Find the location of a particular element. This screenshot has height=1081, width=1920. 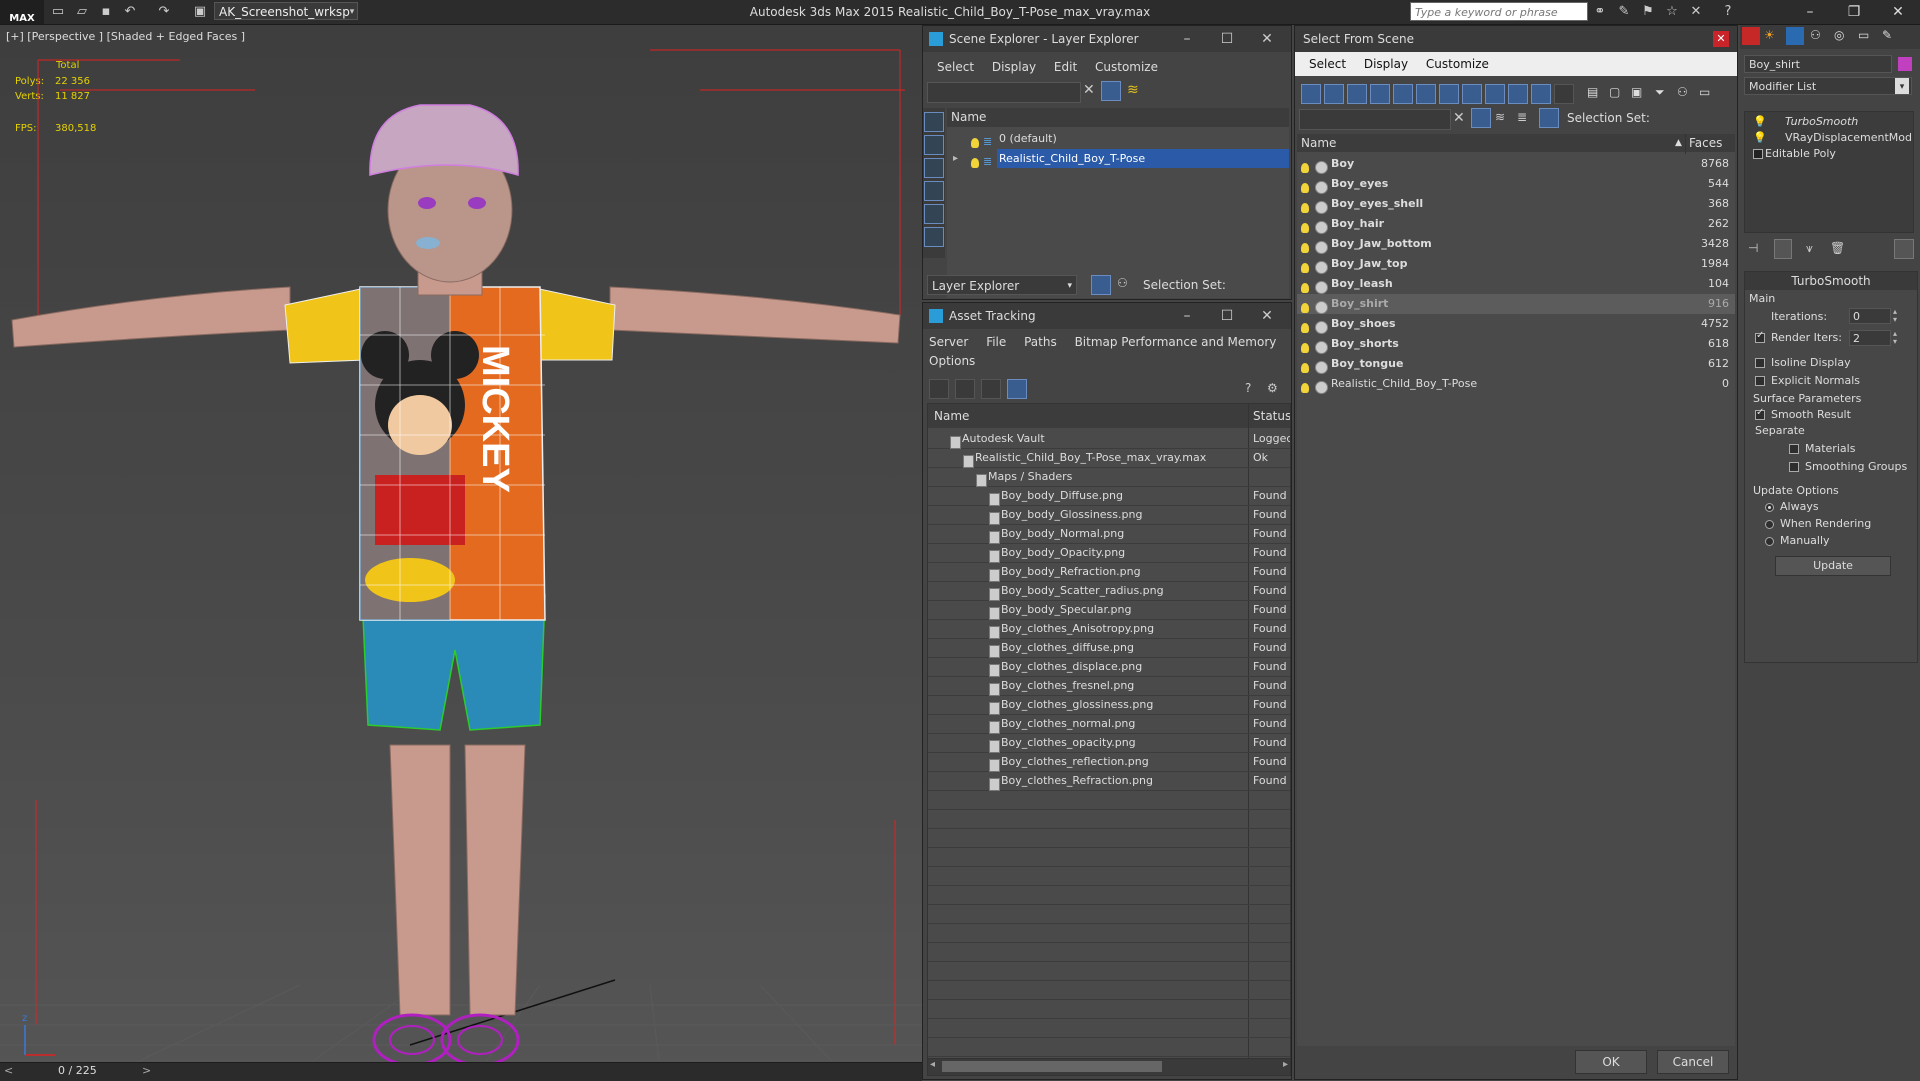

filter-icon is located at coordinates (1111, 91).